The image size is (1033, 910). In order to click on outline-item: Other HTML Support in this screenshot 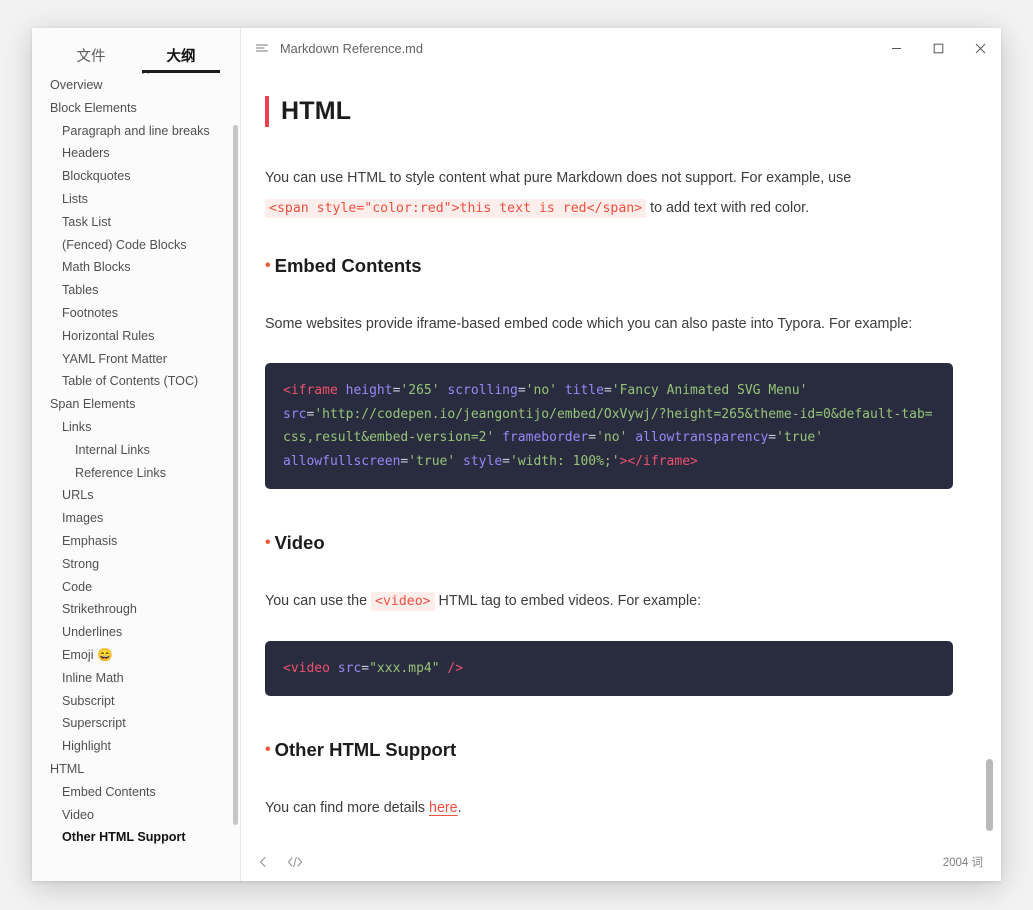, I will do `click(136, 837)`.